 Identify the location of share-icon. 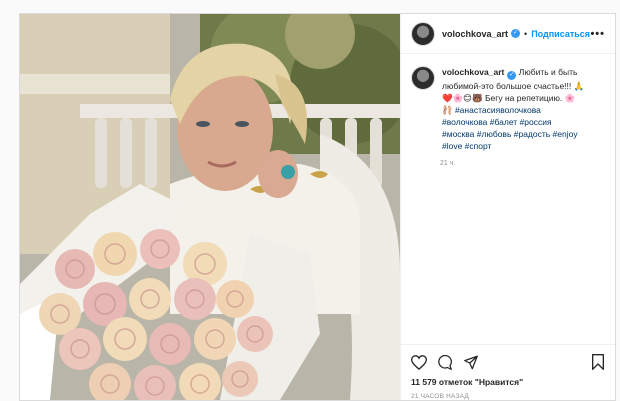
(471, 362).